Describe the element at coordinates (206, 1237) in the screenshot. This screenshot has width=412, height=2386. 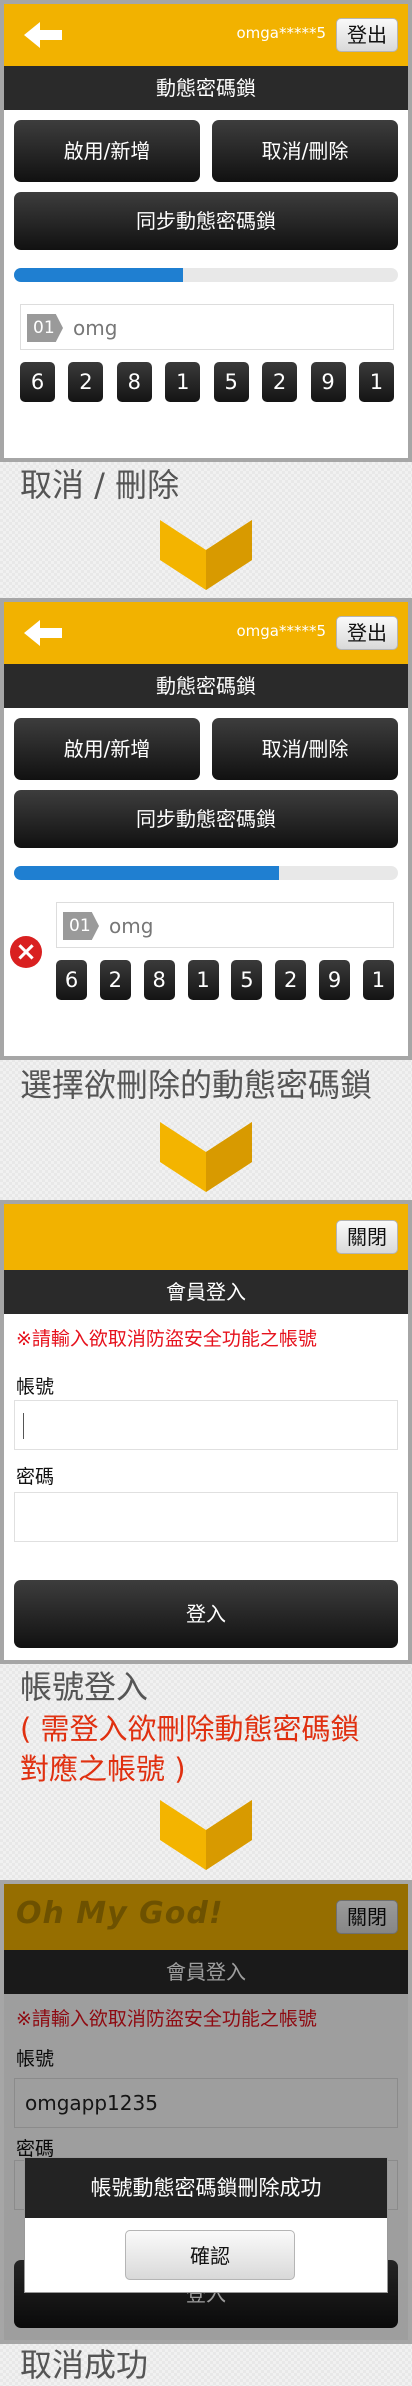
I see `top-bar: 關閉` at that location.